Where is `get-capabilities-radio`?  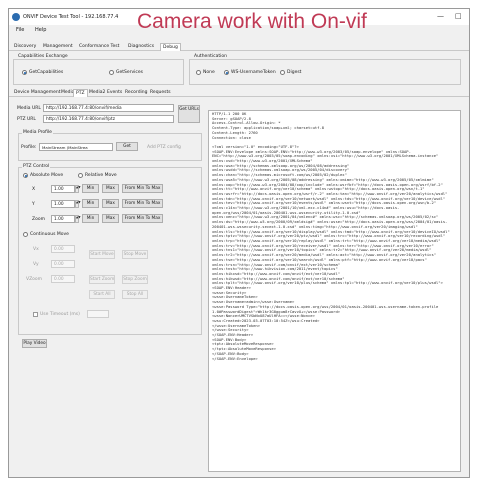 get-capabilities-radio is located at coordinates (24, 72).